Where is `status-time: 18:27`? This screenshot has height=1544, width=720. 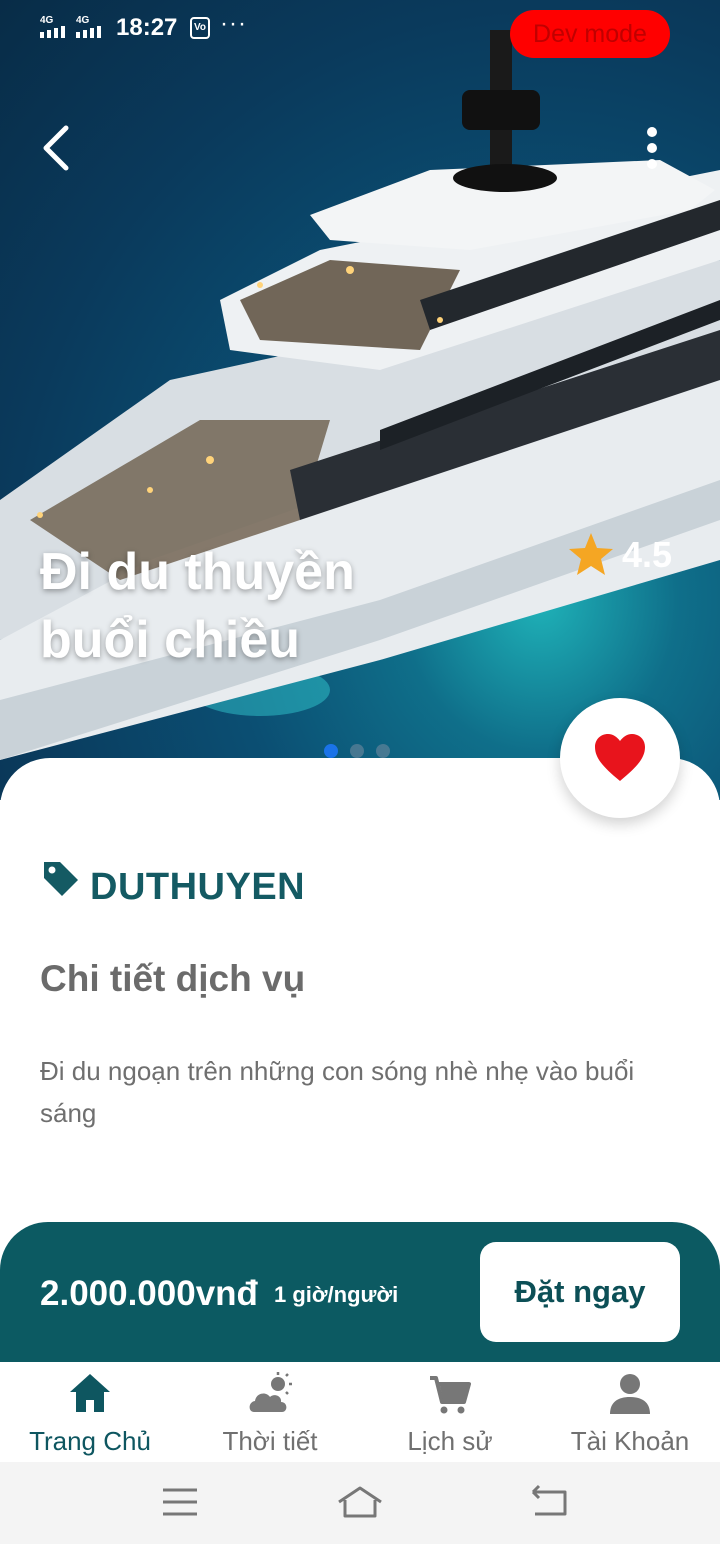
status-time: 18:27 is located at coordinates (147, 27).